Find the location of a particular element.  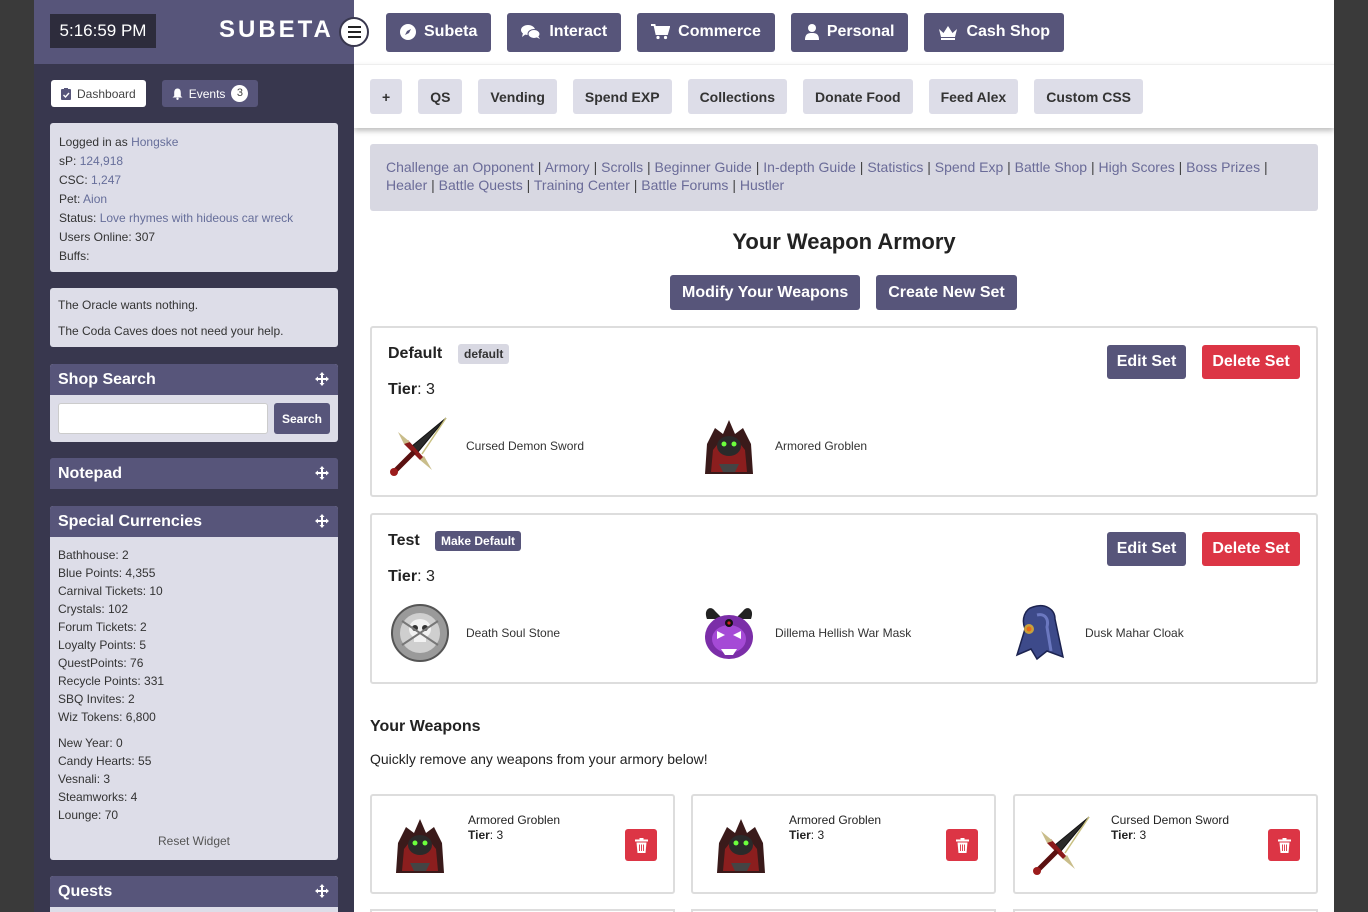

tier-value: : 3 is located at coordinates (496, 835).